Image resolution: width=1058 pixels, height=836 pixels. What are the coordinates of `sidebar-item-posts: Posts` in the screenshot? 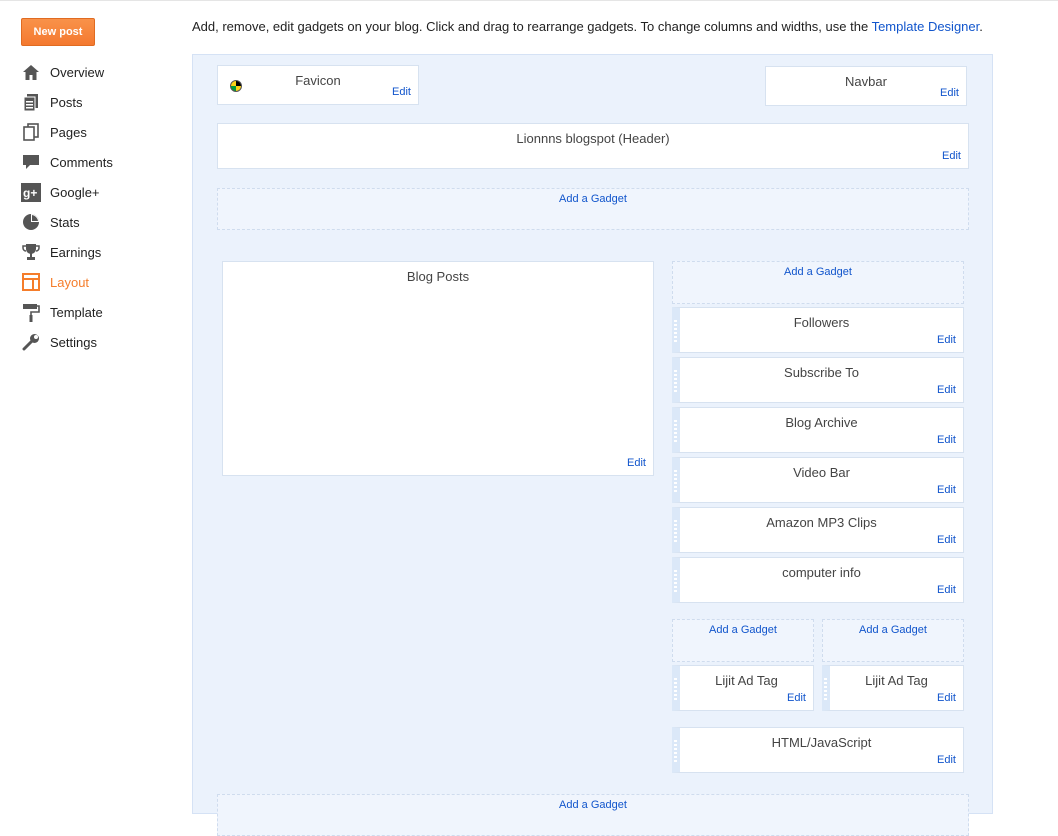 It's located at (67, 102).